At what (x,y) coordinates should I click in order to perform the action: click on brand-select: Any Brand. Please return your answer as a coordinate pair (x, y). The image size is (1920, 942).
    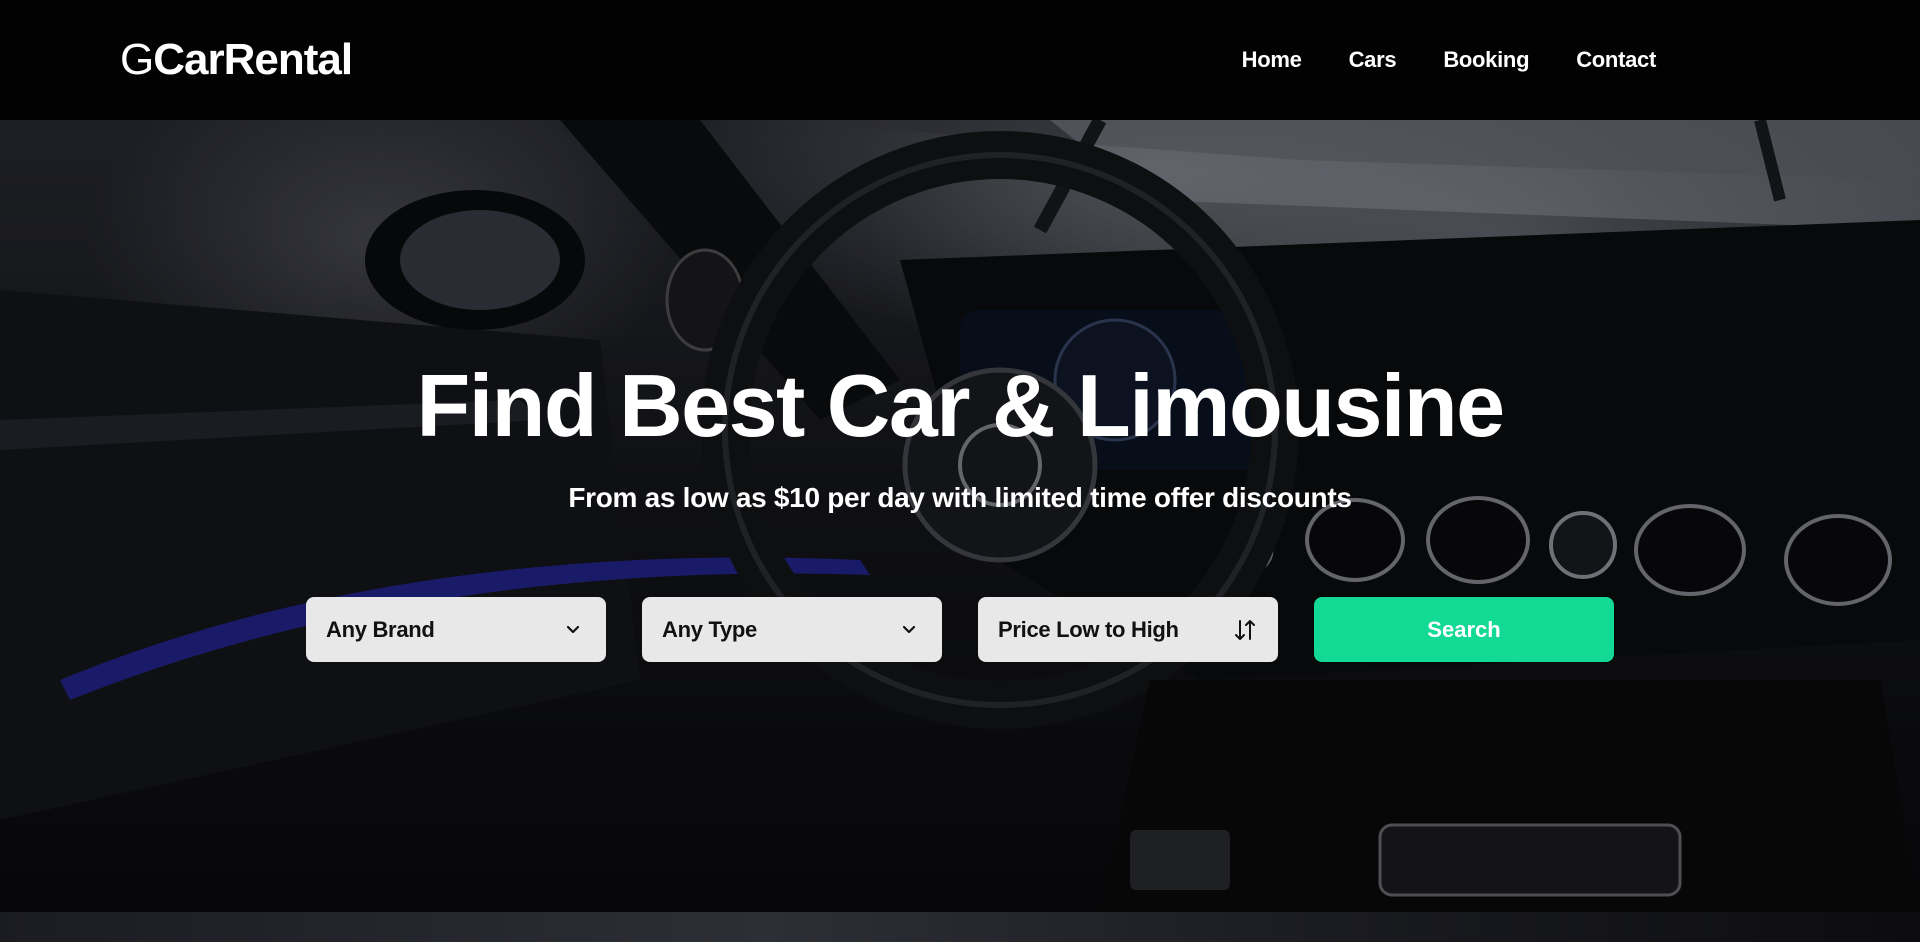
    Looking at the image, I should click on (456, 629).